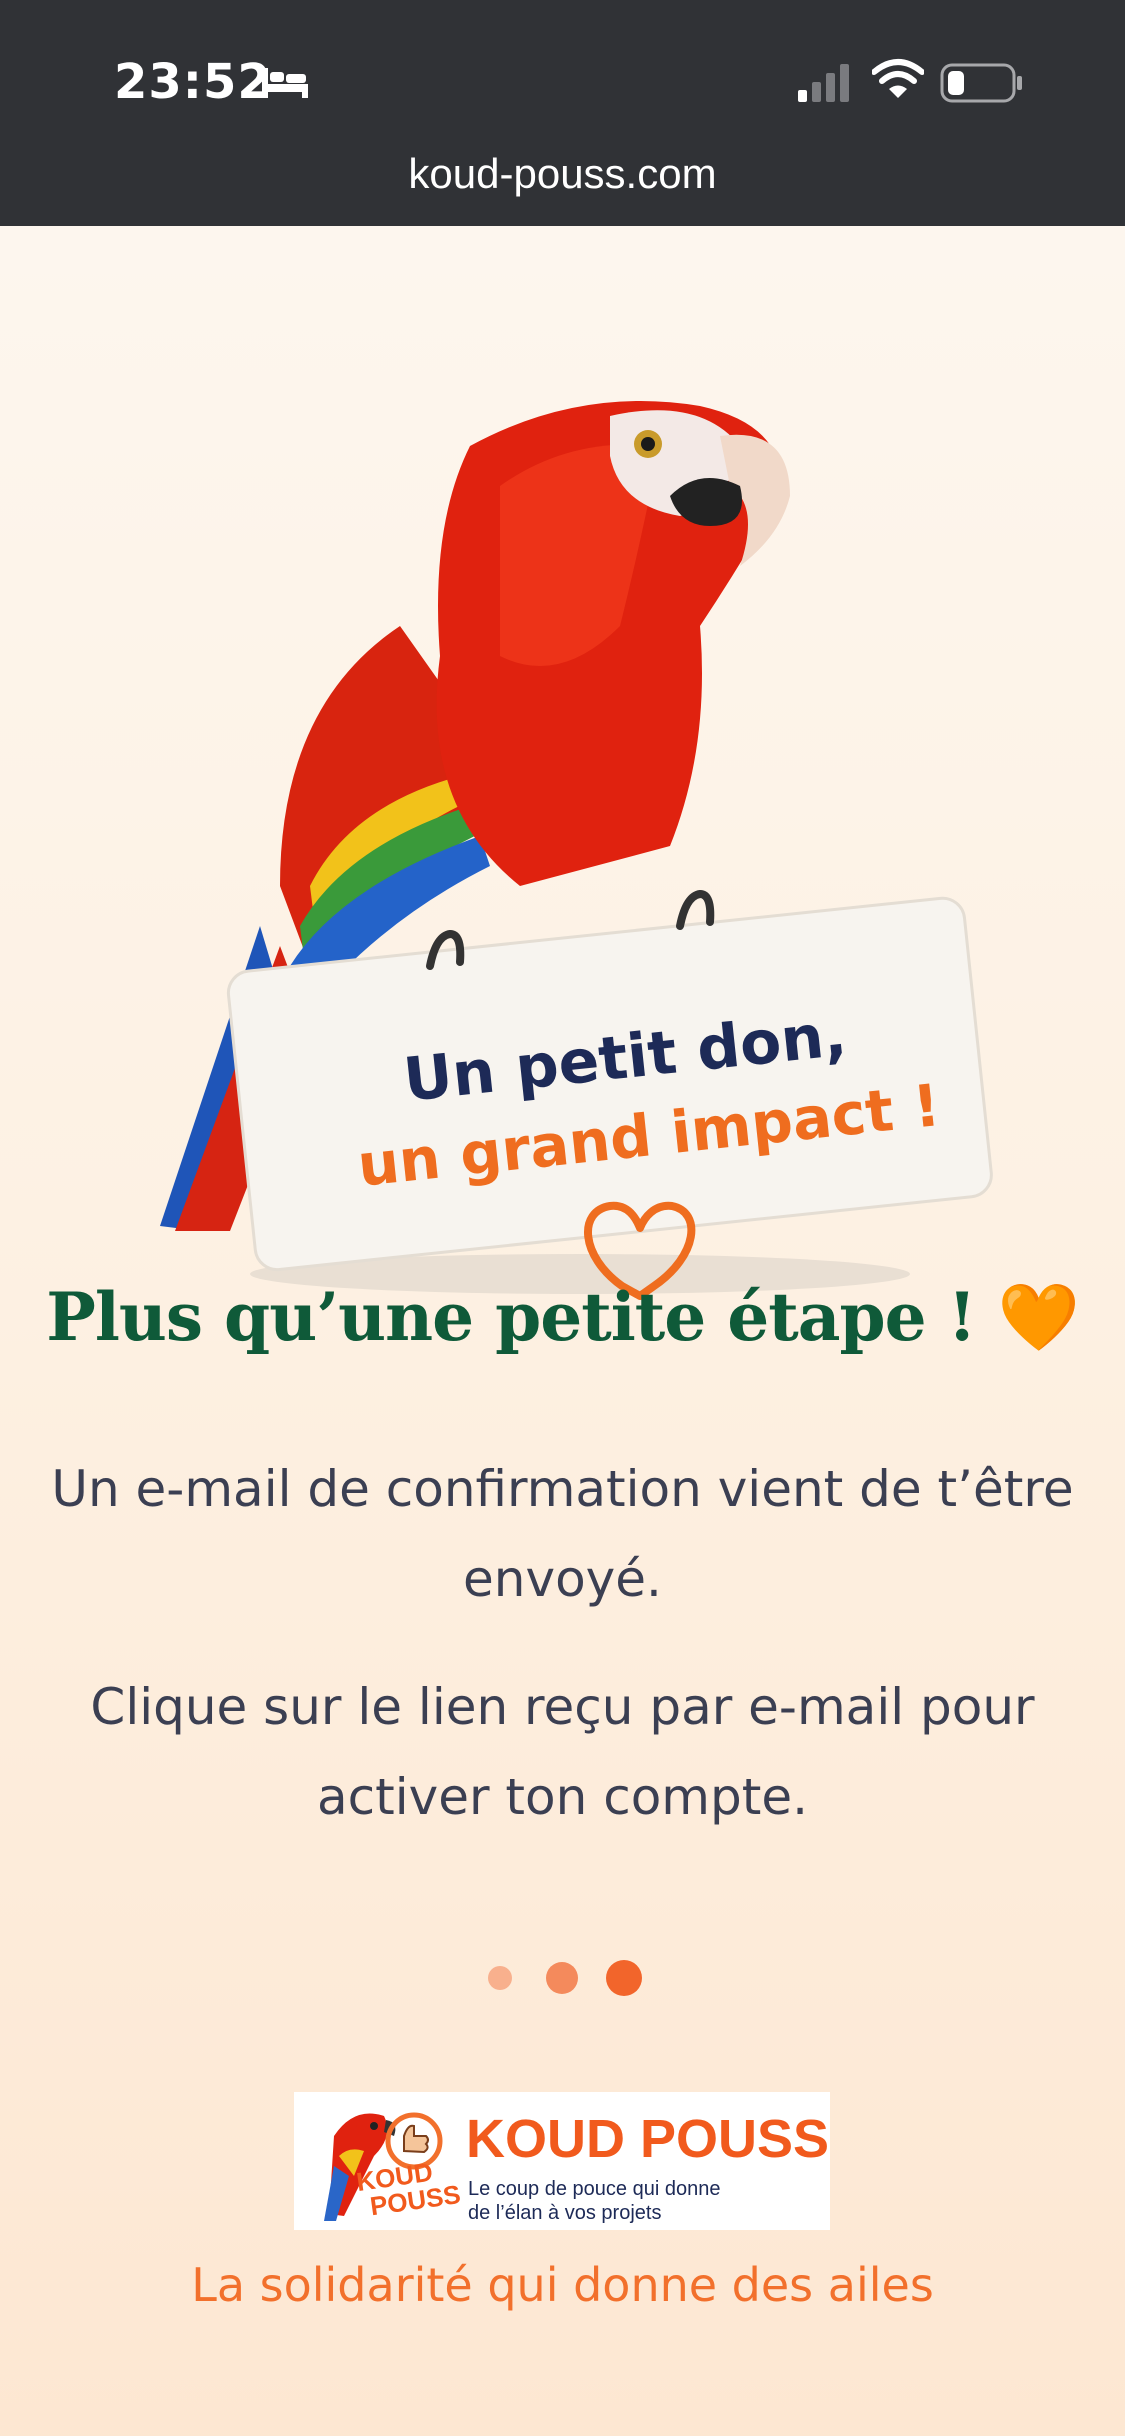 The height and width of the screenshot is (2436, 1125). Describe the element at coordinates (562, 174) in the screenshot. I see `address-bar-url: koud-pouss.com` at that location.